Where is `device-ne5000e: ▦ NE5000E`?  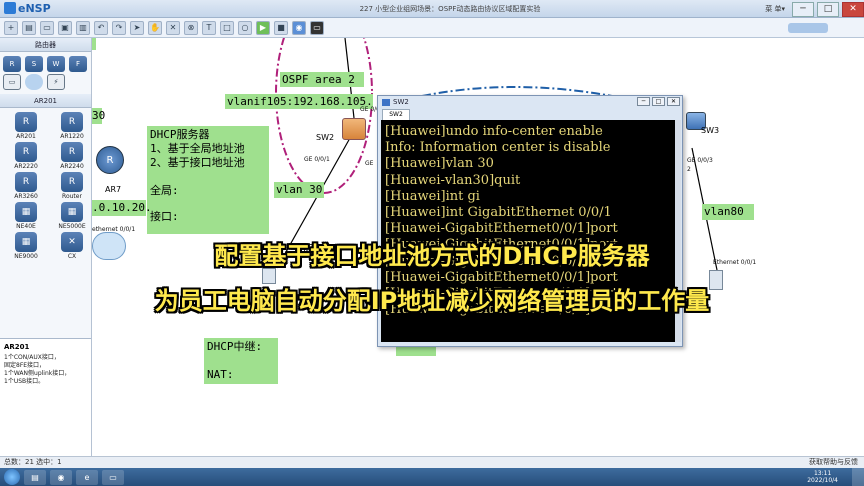 device-ne5000e: ▦ NE5000E is located at coordinates (72, 216).